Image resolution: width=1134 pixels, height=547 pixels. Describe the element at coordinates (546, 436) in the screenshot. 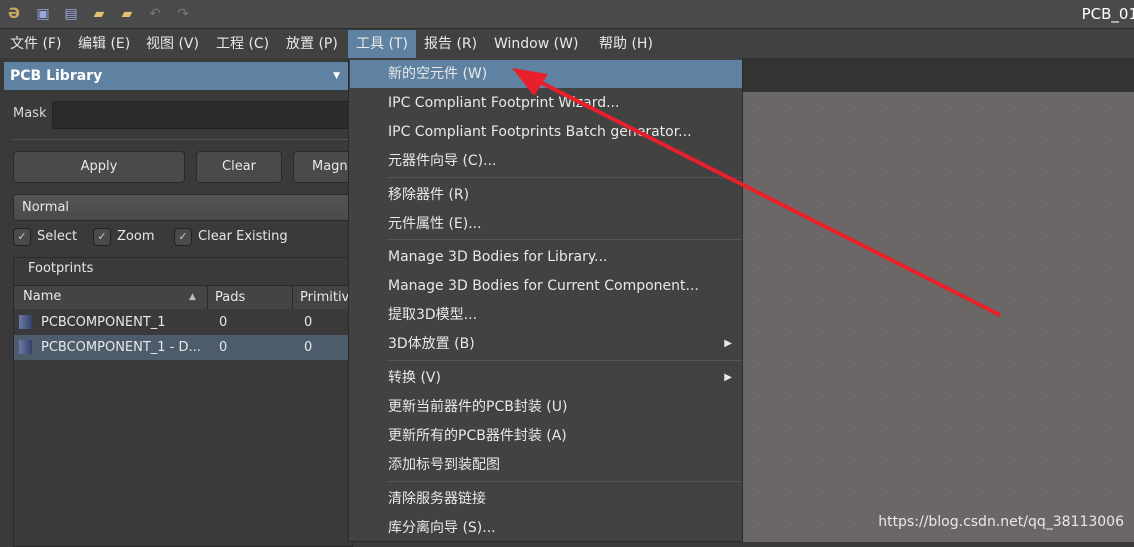

I see `menu-item-update-all-footprints: 更新所有的PCB器件封装 (A)` at that location.